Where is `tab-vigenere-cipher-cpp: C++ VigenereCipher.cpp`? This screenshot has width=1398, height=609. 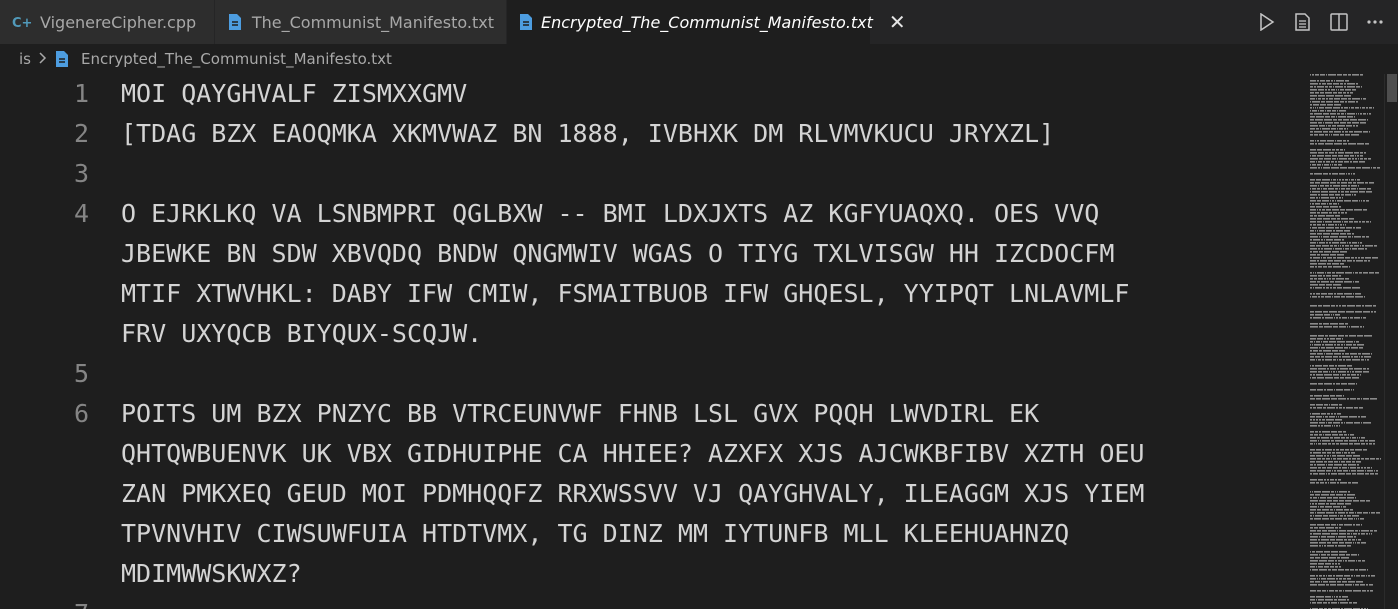 tab-vigenere-cipher-cpp: C++ VigenereCipher.cpp is located at coordinates (107, 22).